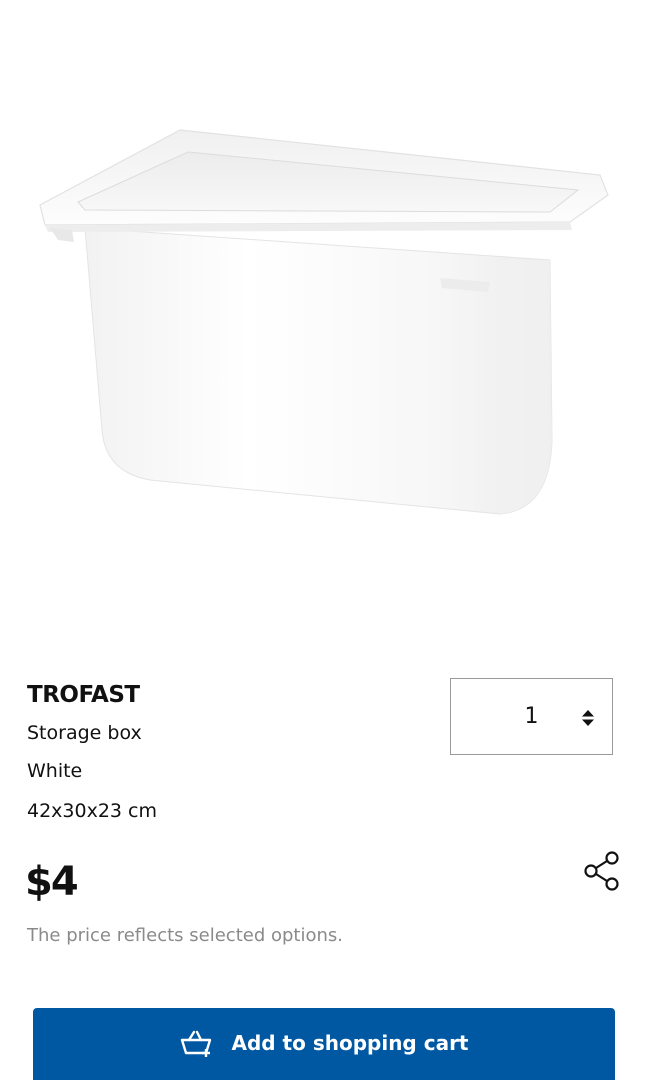  What do you see at coordinates (83, 695) in the screenshot?
I see `product-name: TROFAST` at bounding box center [83, 695].